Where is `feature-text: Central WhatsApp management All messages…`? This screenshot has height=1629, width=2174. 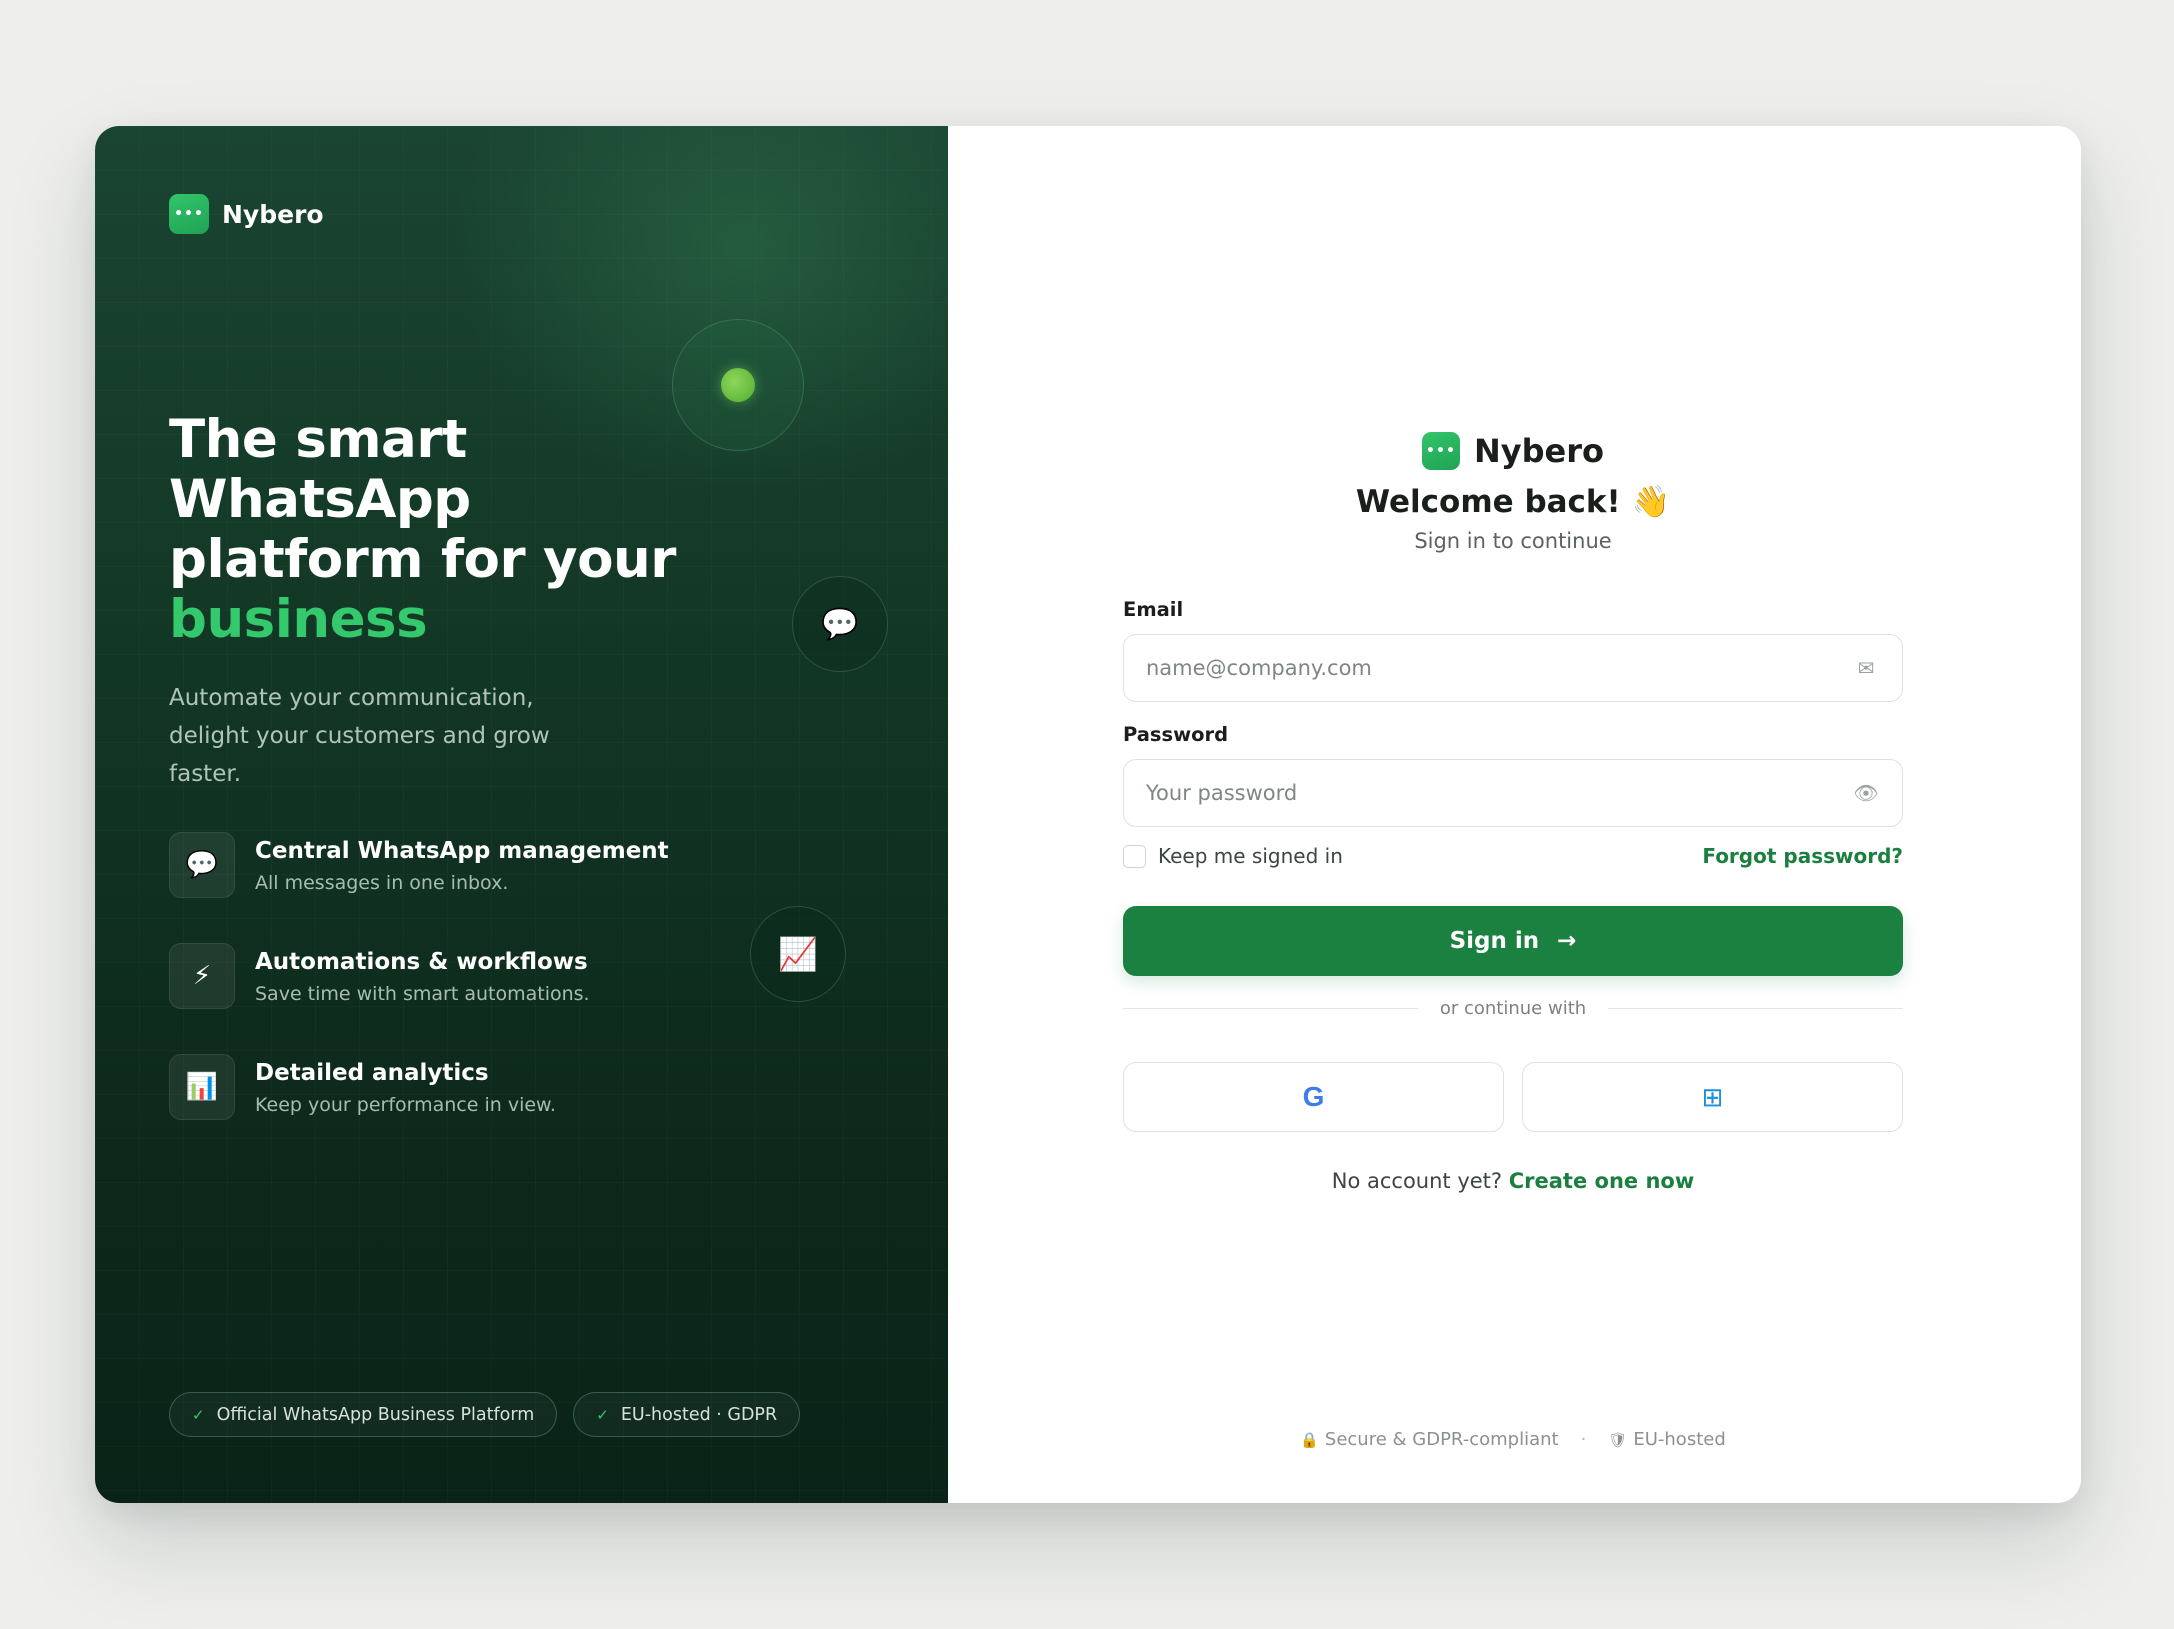 feature-text: Central WhatsApp management All messages… is located at coordinates (462, 865).